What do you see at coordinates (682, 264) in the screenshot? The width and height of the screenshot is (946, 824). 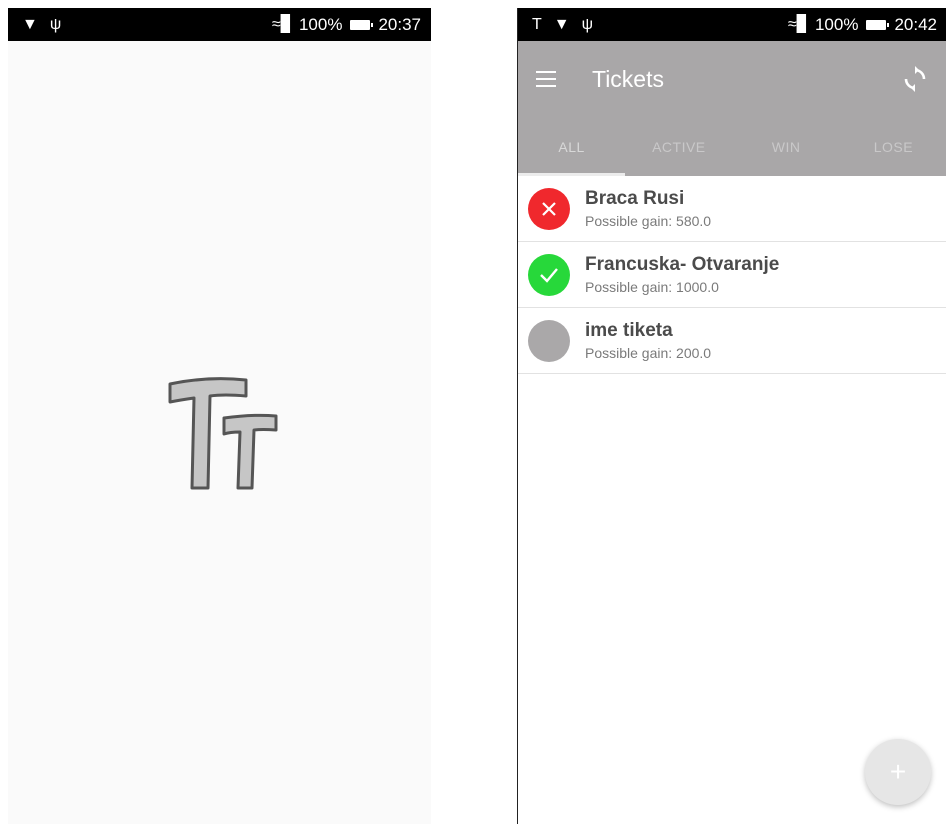 I see `ticket-name: Francuska- Otvaranje` at bounding box center [682, 264].